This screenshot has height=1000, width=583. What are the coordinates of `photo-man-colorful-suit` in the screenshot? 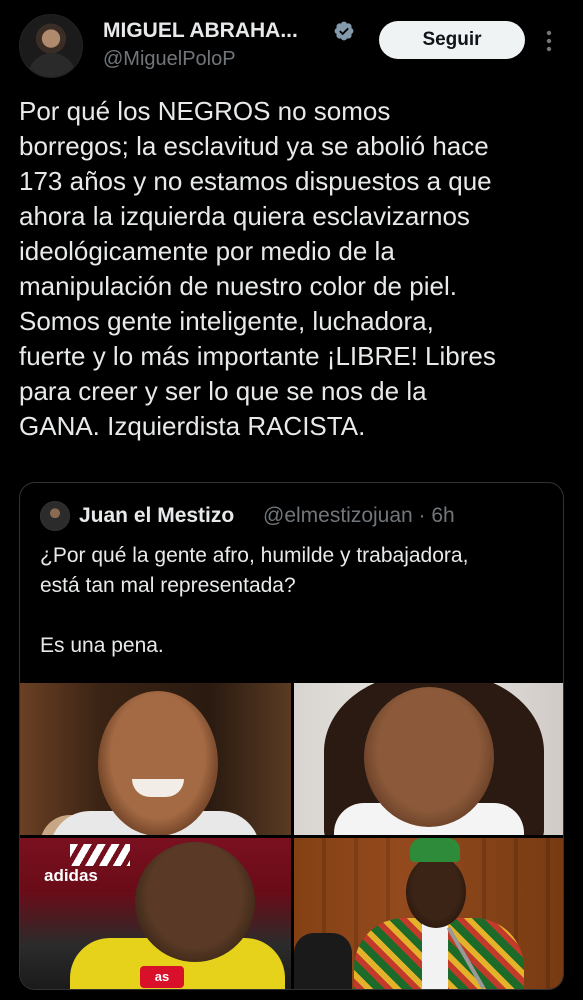 It's located at (428, 913).